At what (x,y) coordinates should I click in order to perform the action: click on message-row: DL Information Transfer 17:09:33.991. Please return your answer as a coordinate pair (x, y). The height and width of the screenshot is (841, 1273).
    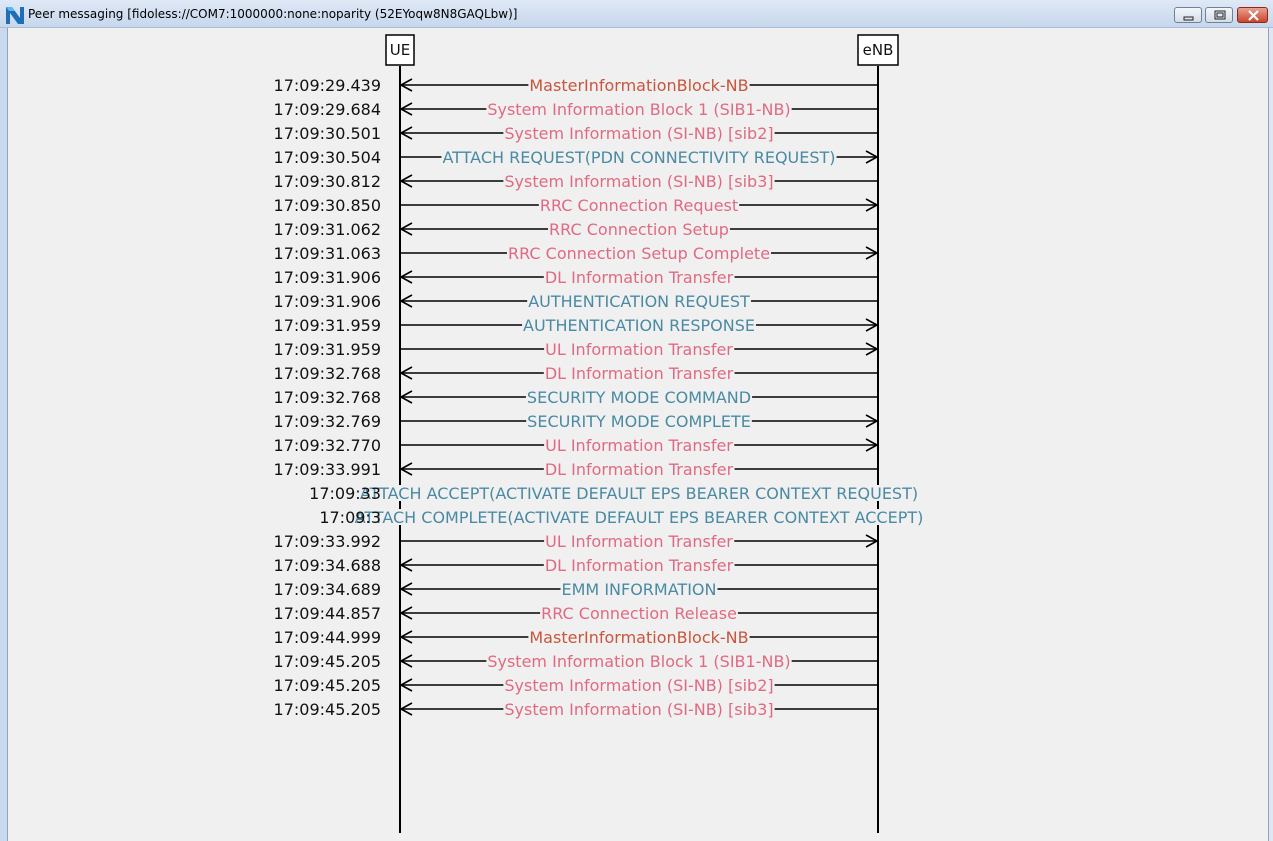
    Looking at the image, I should click on (576, 469).